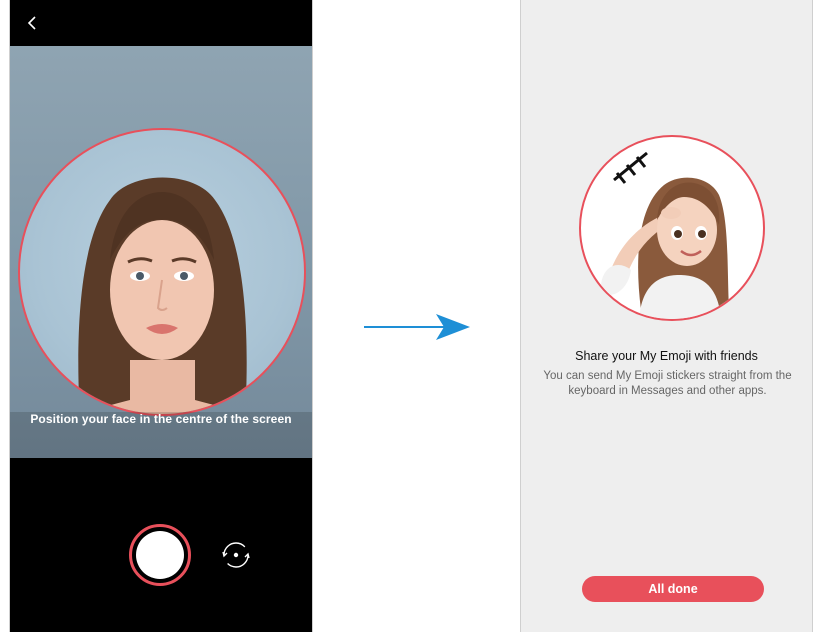  What do you see at coordinates (666, 356) in the screenshot?
I see `share-title: Share your My Emoji with friends` at bounding box center [666, 356].